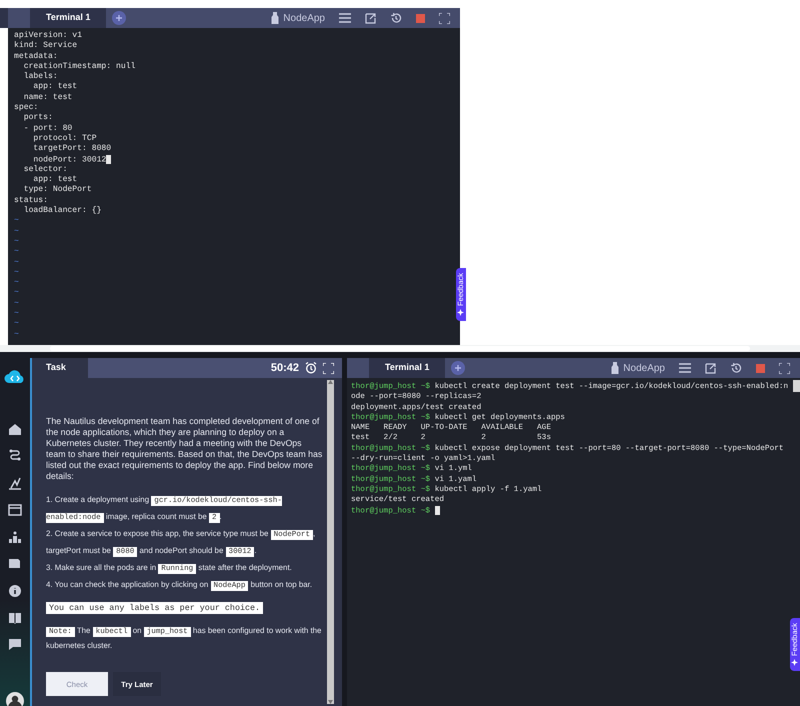  I want to click on avatar-icon, so click(15, 699).